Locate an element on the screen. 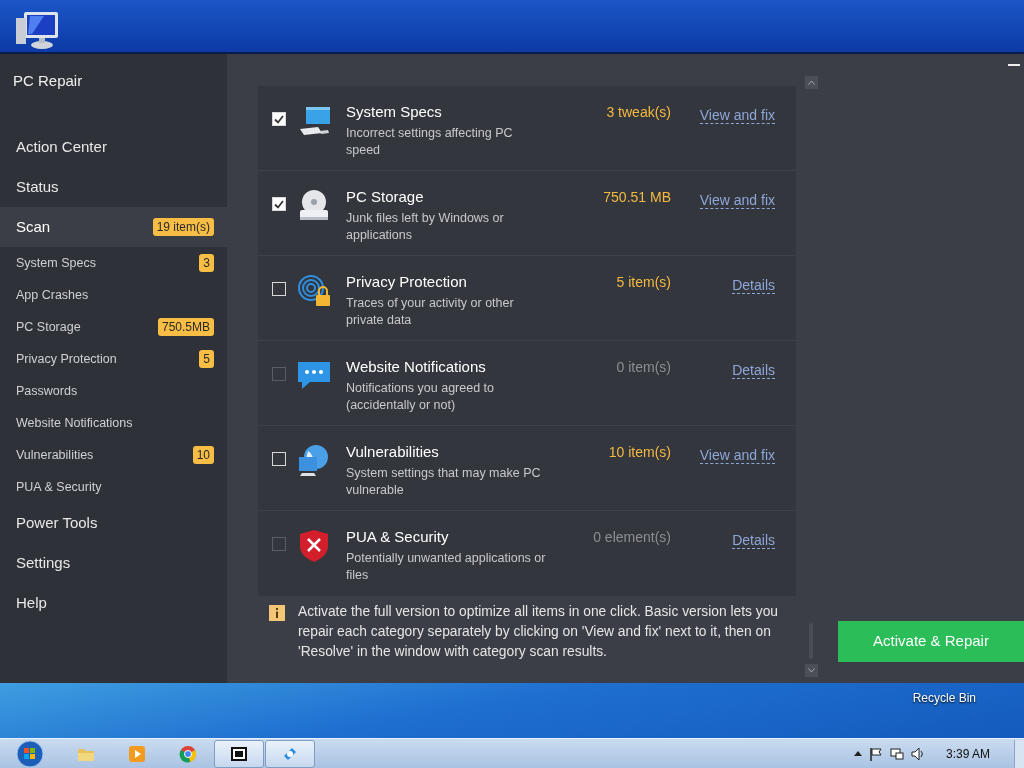 This screenshot has height=768, width=1024. play-icon is located at coordinates (137, 753).